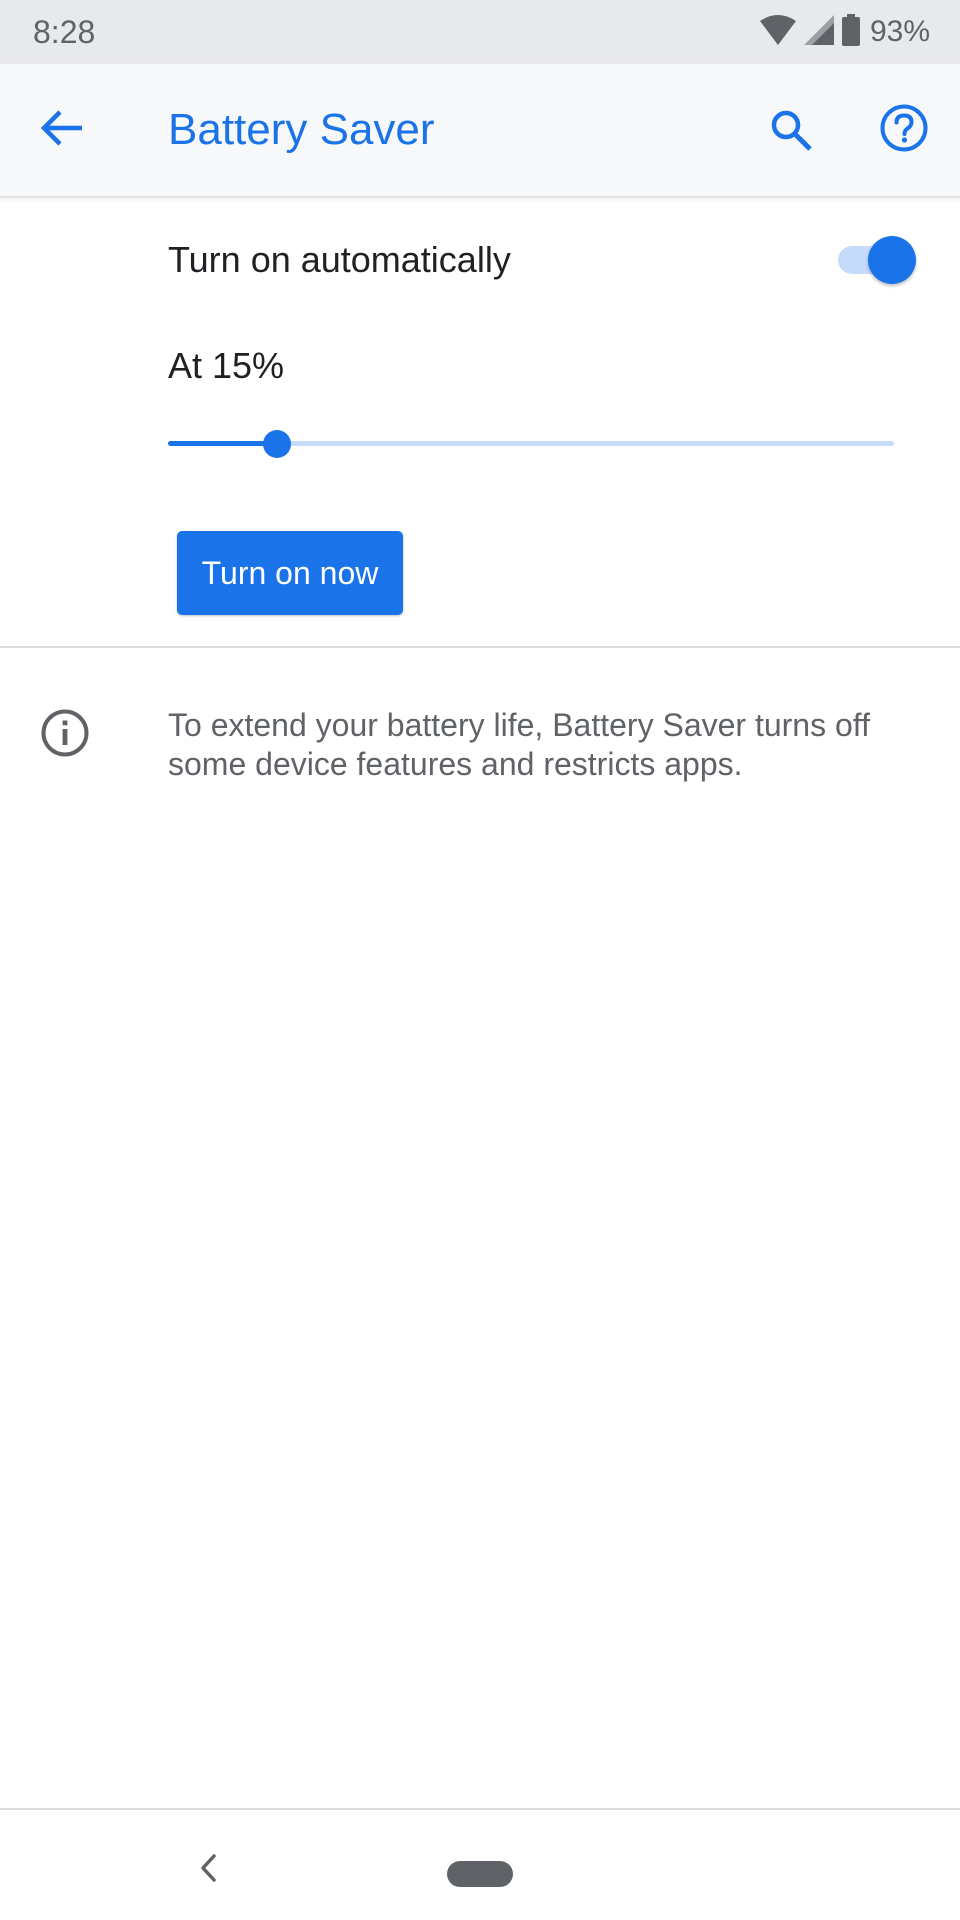 The image size is (960, 1920). I want to click on app-bar: Battery Saver, so click(480, 131).